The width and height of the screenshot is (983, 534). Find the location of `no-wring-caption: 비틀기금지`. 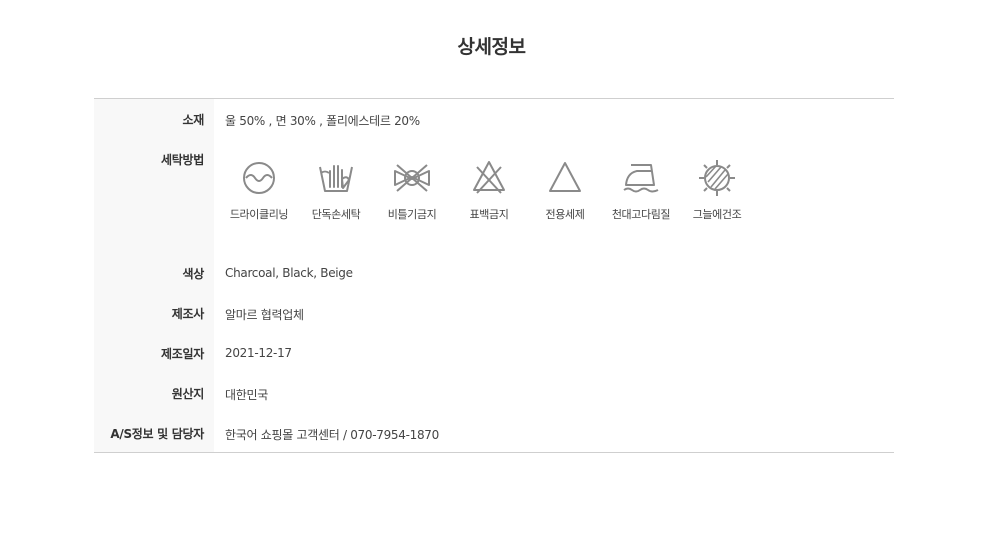

no-wring-caption: 비틀기금지 is located at coordinates (412, 214).